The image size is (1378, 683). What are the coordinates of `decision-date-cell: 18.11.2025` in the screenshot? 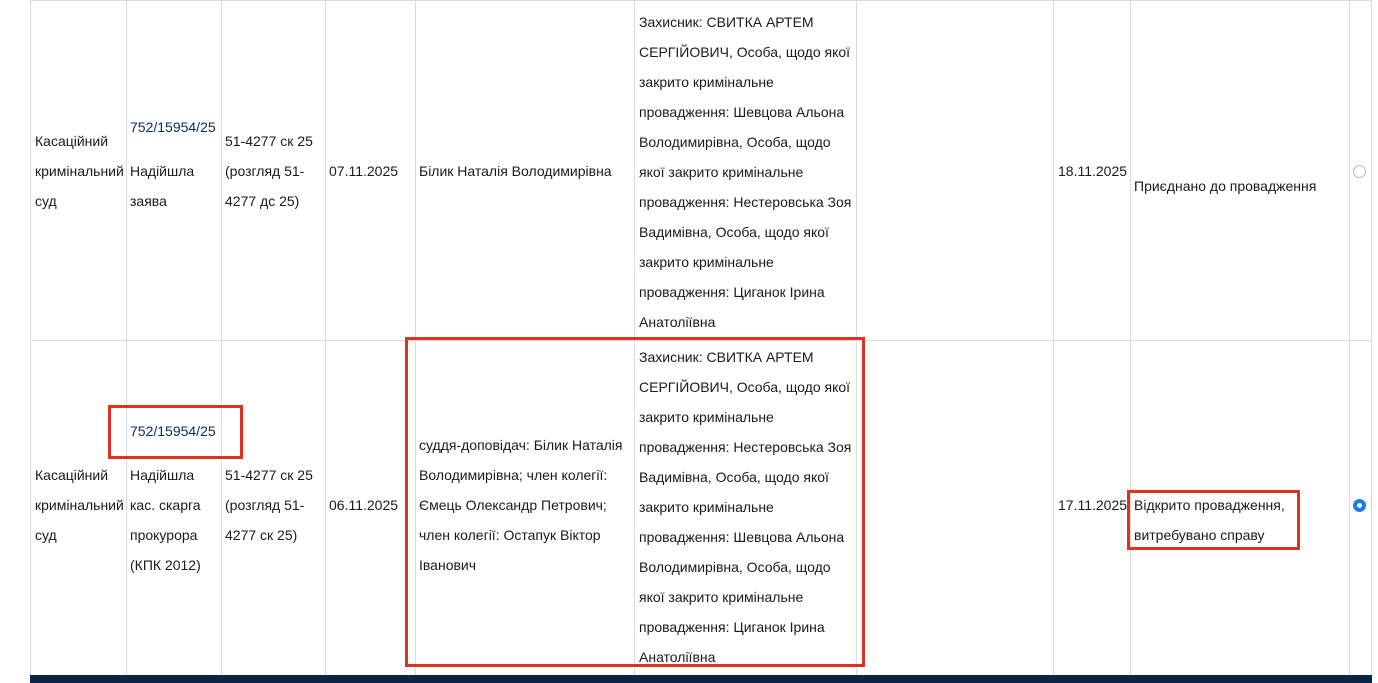 It's located at (1094, 171).